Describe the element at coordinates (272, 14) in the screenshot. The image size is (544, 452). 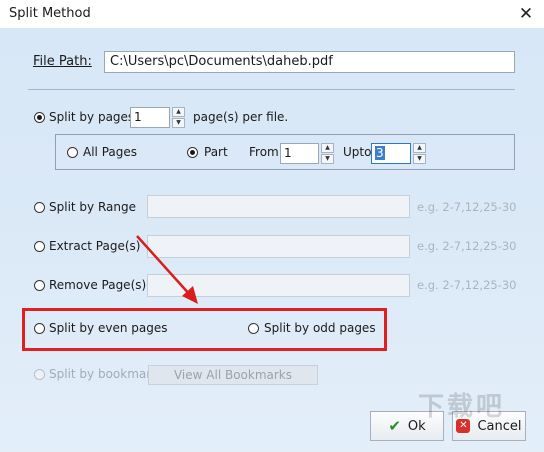
I see `title-bar: Split Method ✕` at that location.